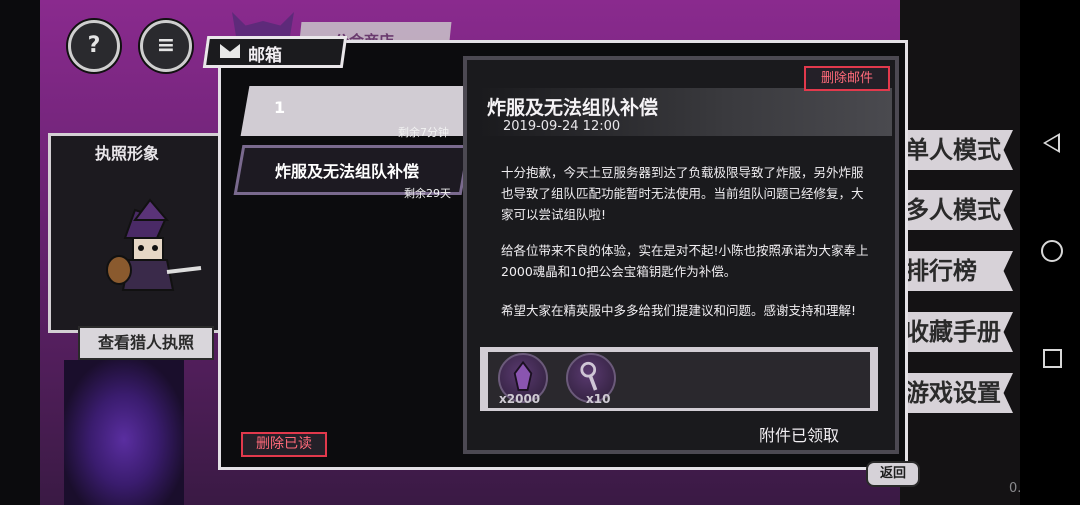  I want to click on mail-item-title: 炸服及无法组队补偿, so click(347, 171).